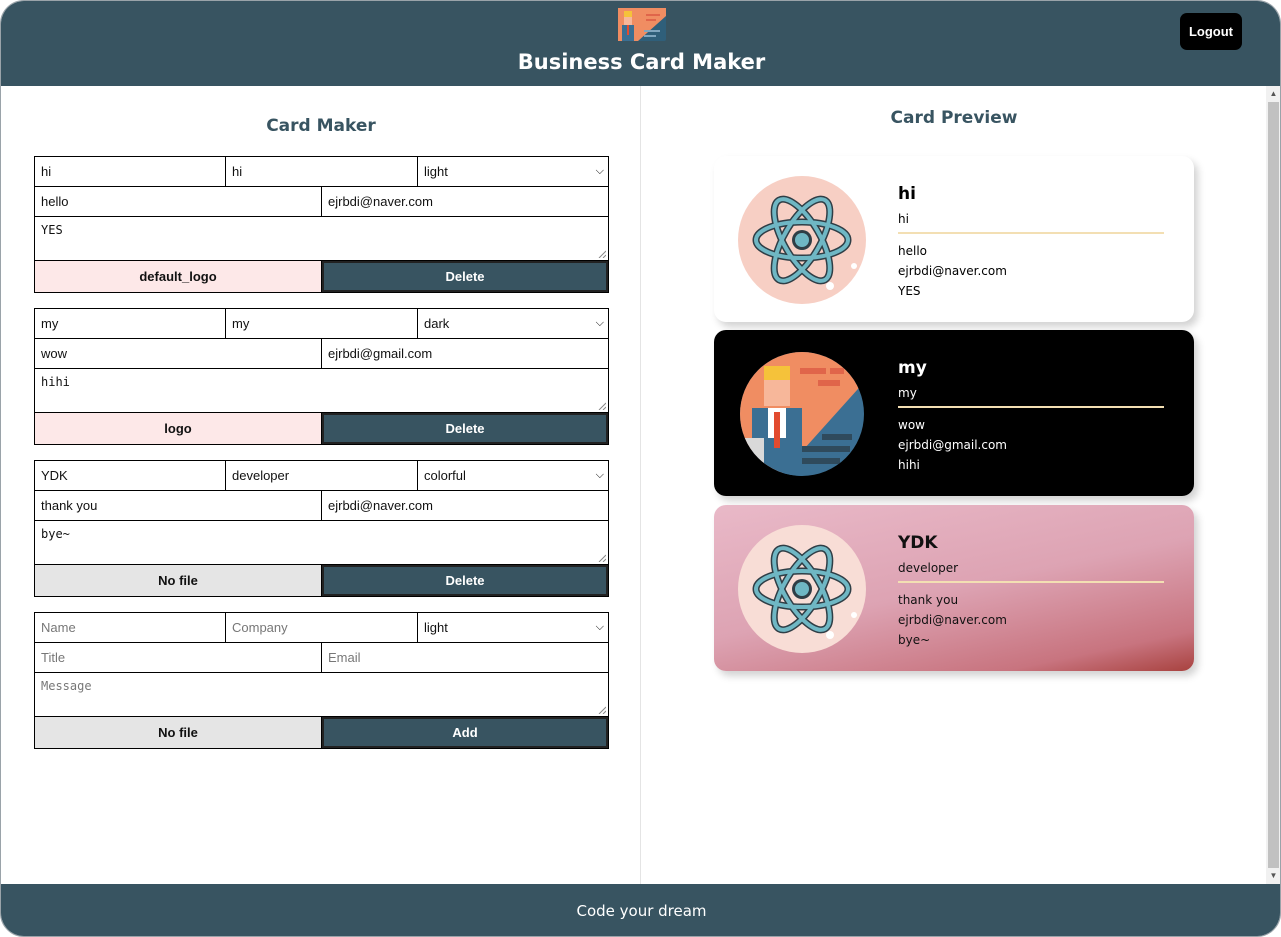  What do you see at coordinates (178, 657) in the screenshot?
I see `title-input: Title` at bounding box center [178, 657].